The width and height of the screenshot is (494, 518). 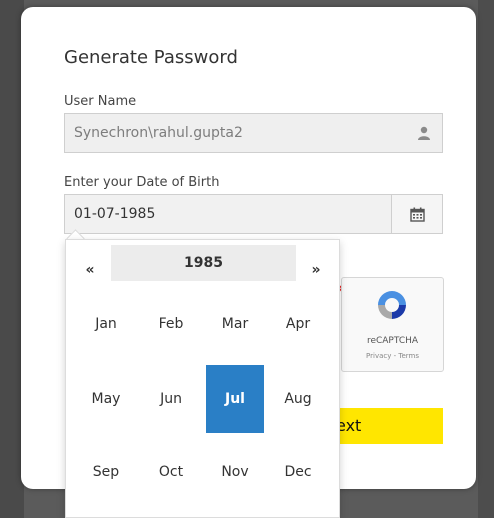 I want to click on month-jun: Jun, so click(x=171, y=399).